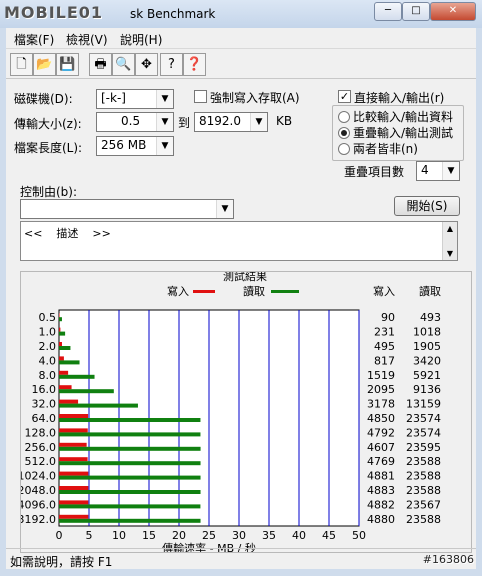  Describe the element at coordinates (403, 117) in the screenshot. I see `radio-compare-io-label: 比較輸入/輸出資料` at that location.